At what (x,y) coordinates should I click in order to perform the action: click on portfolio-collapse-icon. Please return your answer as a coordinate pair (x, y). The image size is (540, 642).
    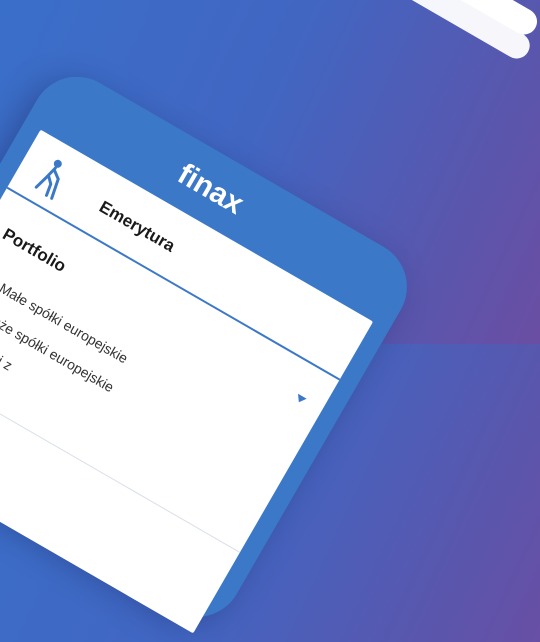
    Looking at the image, I should click on (300, 399).